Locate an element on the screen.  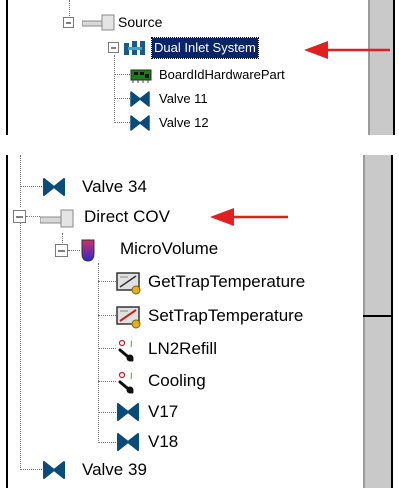
valve-34-label: Valve 34 is located at coordinates (114, 186).